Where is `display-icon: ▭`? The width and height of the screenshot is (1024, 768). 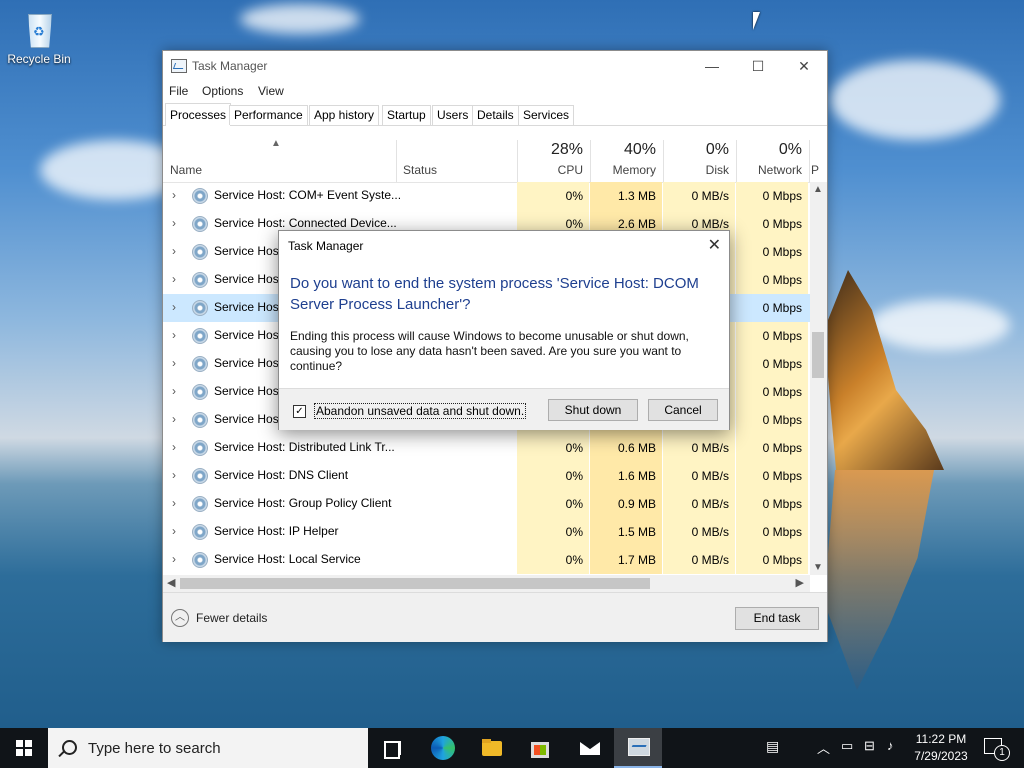 display-icon: ▭ is located at coordinates (847, 746).